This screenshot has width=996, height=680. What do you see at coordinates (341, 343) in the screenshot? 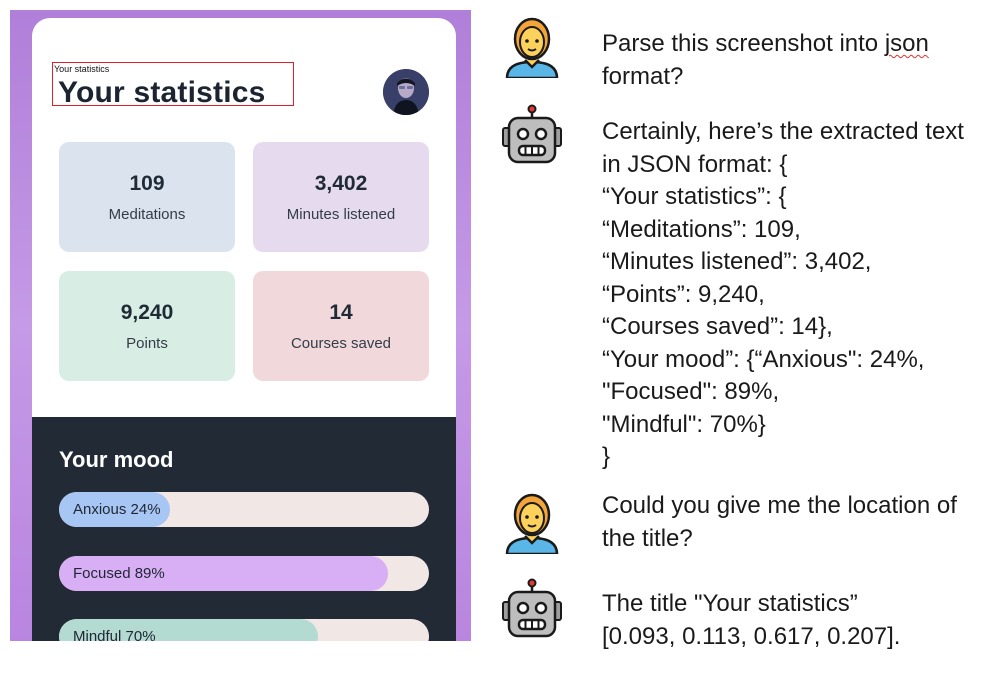
I see `stat-label: Courses saved` at bounding box center [341, 343].